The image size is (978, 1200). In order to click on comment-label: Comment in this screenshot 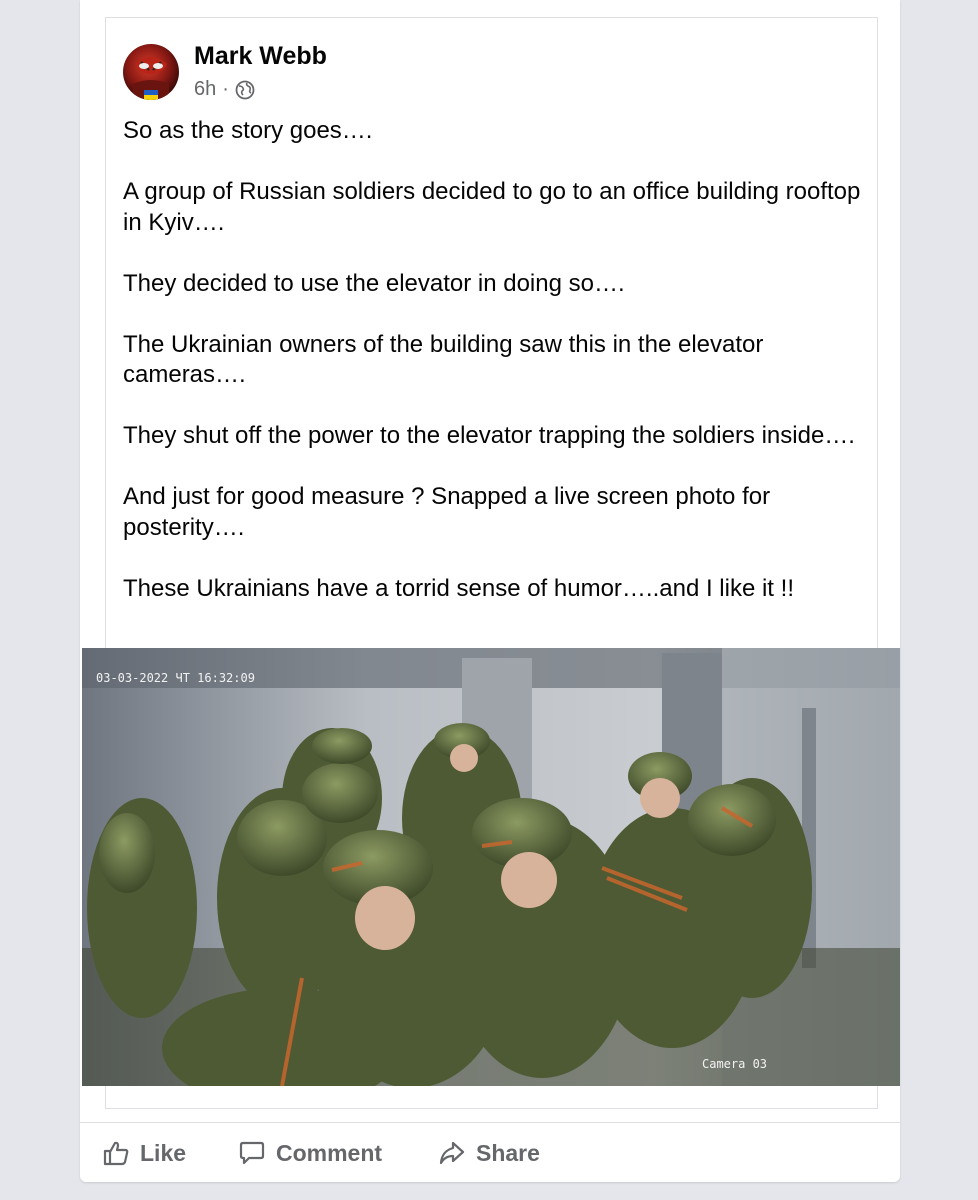, I will do `click(329, 1152)`.